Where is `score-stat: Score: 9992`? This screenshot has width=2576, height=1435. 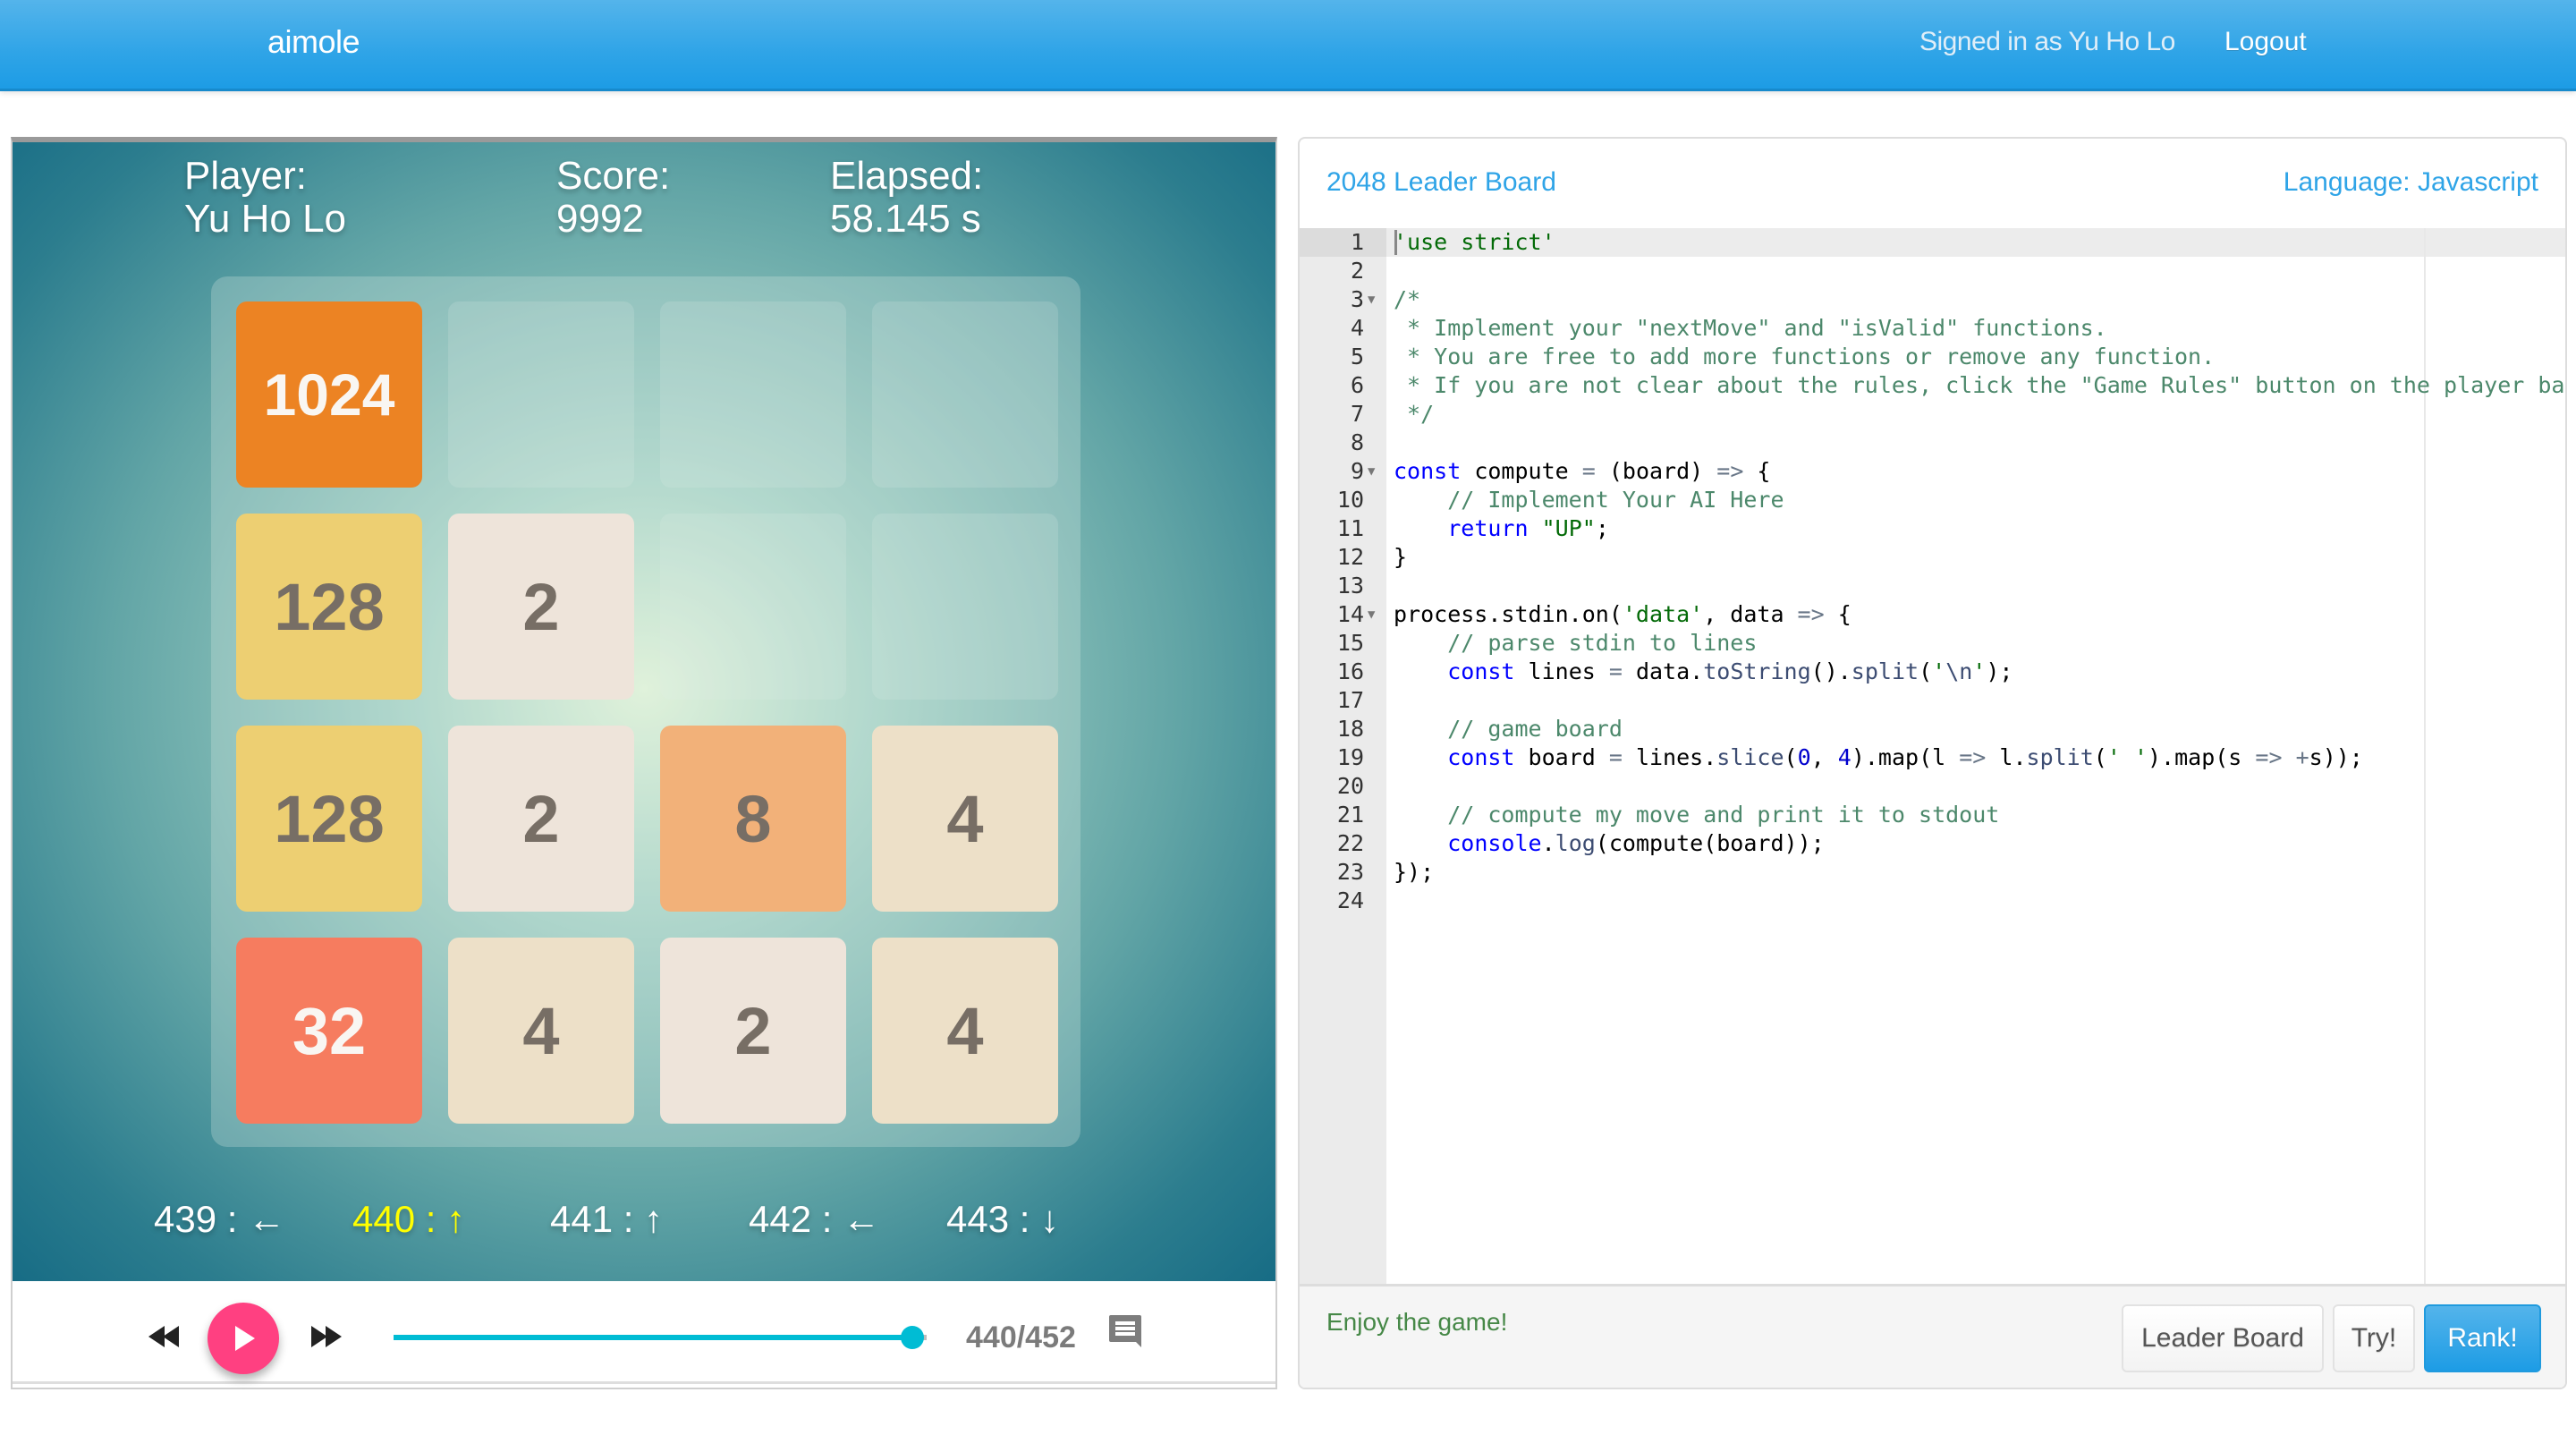 score-stat: Score: 9992 is located at coordinates (613, 198).